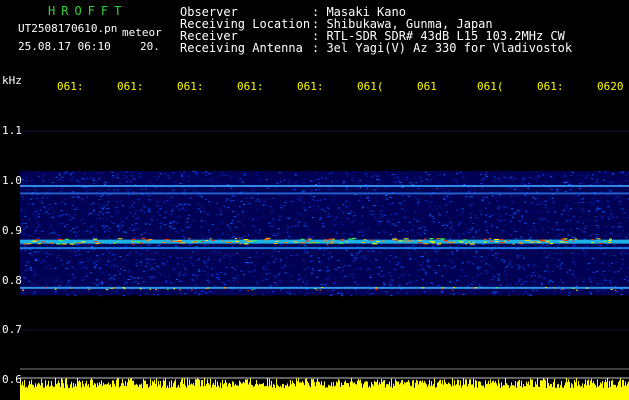 The height and width of the screenshot is (400, 629). I want to click on y-axis-unit: kHz, so click(12, 80).